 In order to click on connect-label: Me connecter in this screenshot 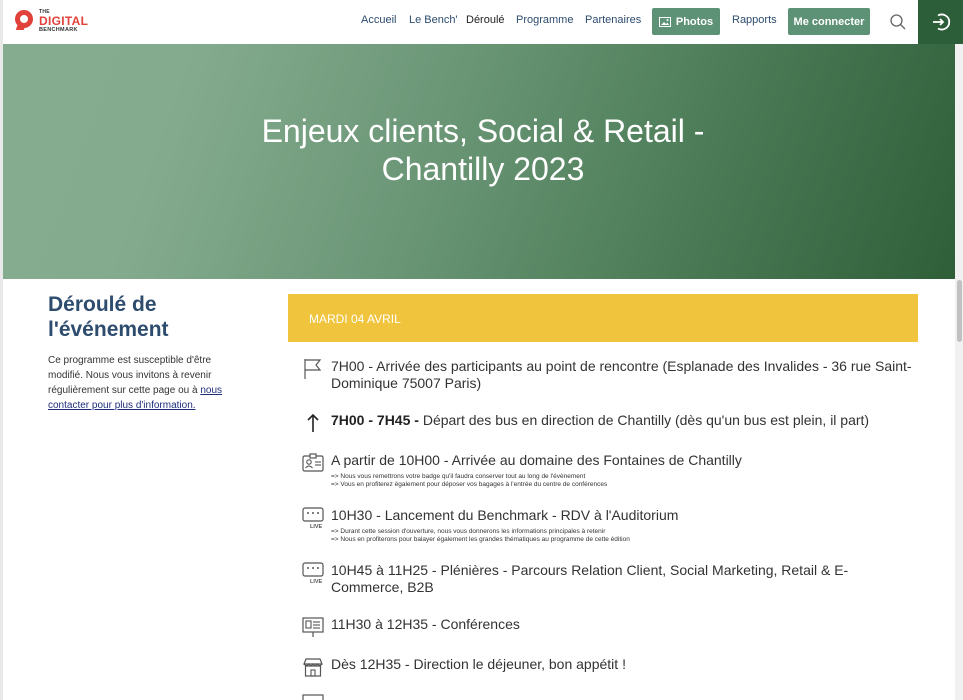, I will do `click(829, 21)`.